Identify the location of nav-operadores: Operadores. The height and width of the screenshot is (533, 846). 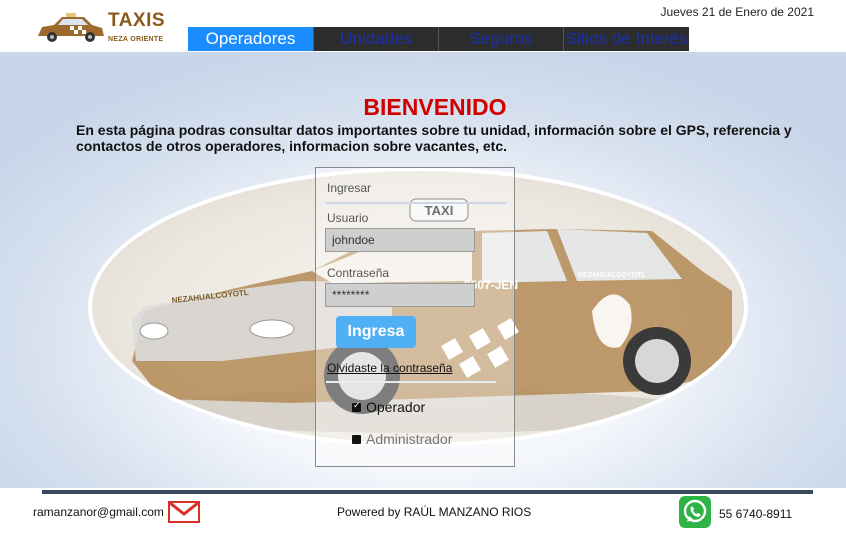
(251, 39).